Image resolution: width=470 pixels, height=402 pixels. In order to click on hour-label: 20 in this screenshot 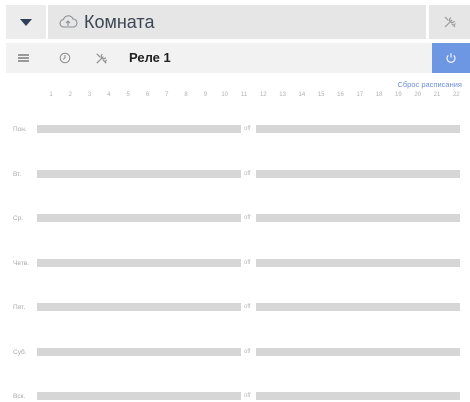, I will do `click(418, 95)`.